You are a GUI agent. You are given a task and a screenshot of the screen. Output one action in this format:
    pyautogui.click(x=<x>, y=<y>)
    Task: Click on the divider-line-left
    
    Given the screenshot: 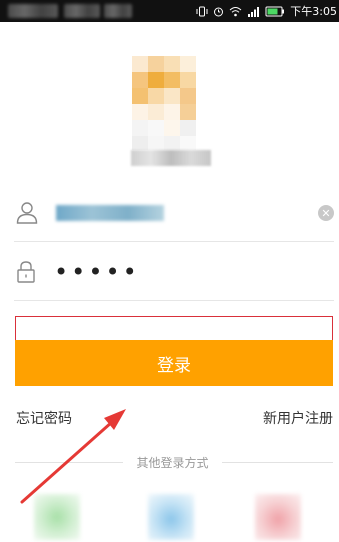 What is the action you would take?
    pyautogui.click(x=69, y=462)
    